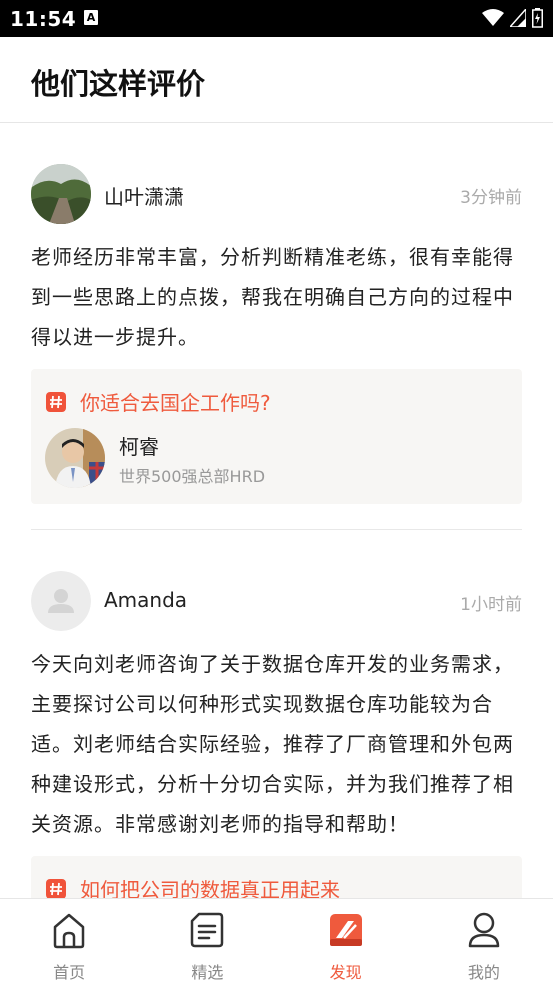 This screenshot has width=553, height=984. I want to click on review-header: Amanda 1小时前, so click(276, 601).